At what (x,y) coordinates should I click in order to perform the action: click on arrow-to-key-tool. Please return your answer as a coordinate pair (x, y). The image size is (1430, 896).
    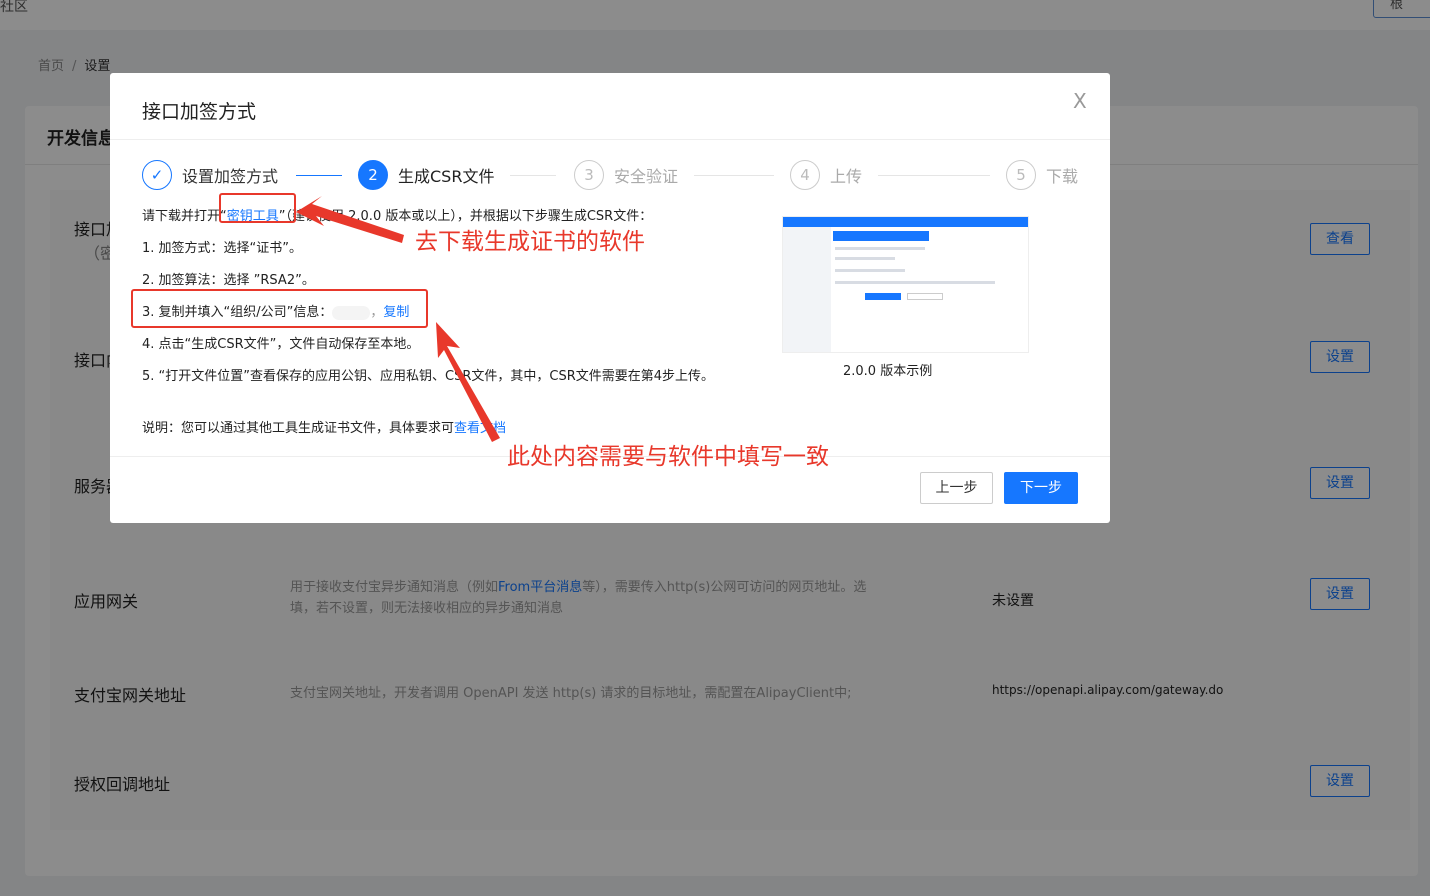
    Looking at the image, I should click on (350, 219).